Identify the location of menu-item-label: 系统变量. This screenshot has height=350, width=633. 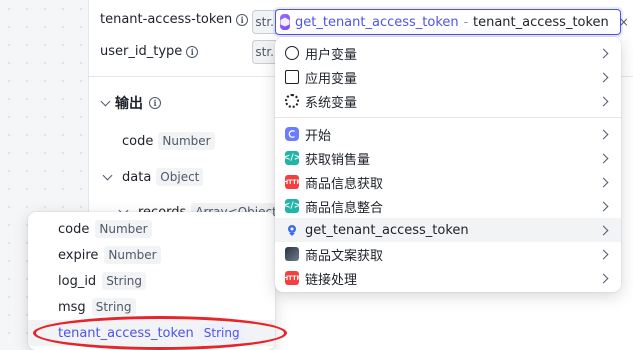
(331, 103).